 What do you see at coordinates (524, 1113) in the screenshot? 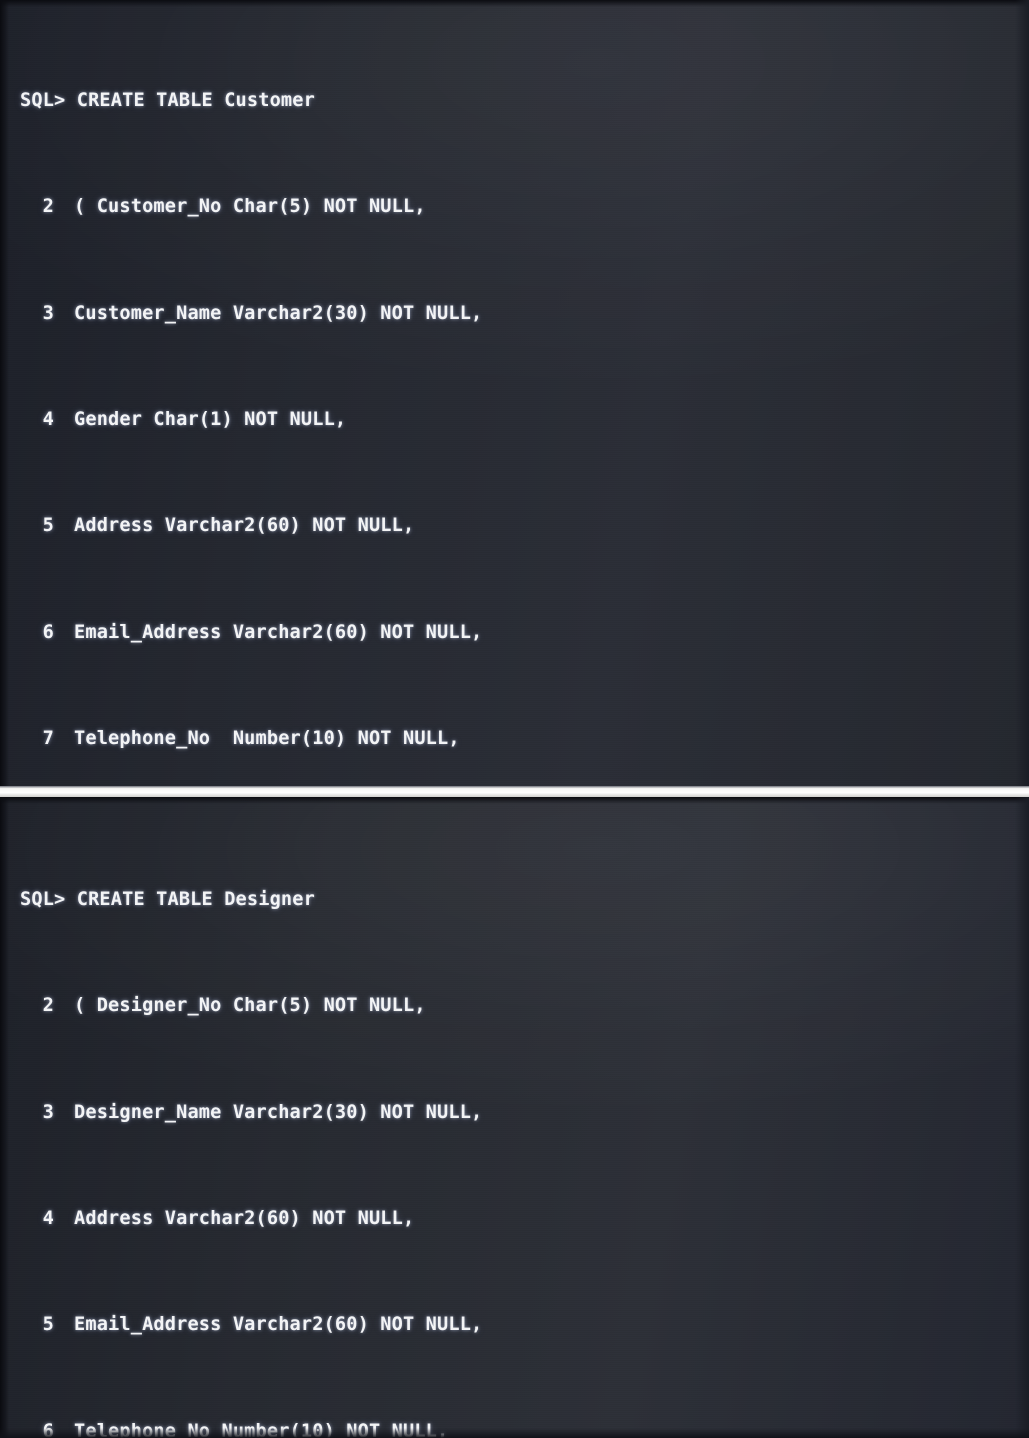
I see `sql-statement-line: 3 Designer_Name Varchar2(30) NOT NULL,` at bounding box center [524, 1113].